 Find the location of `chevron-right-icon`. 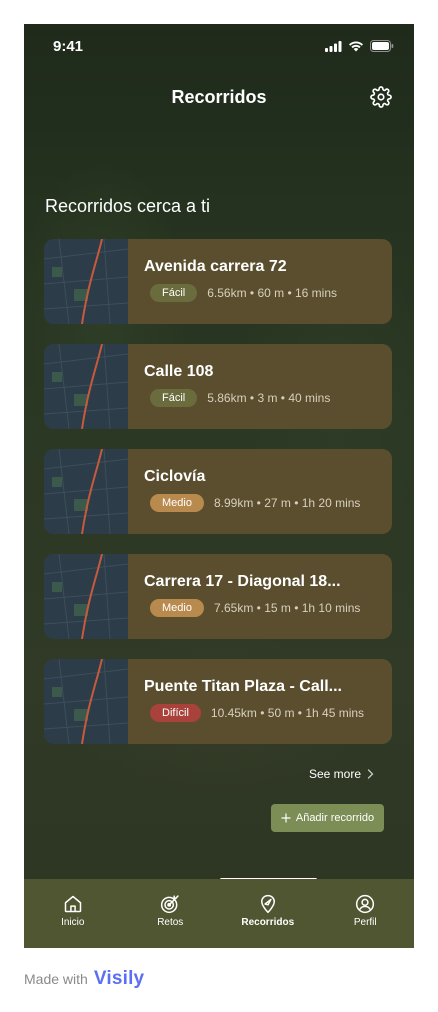

chevron-right-icon is located at coordinates (370, 774).